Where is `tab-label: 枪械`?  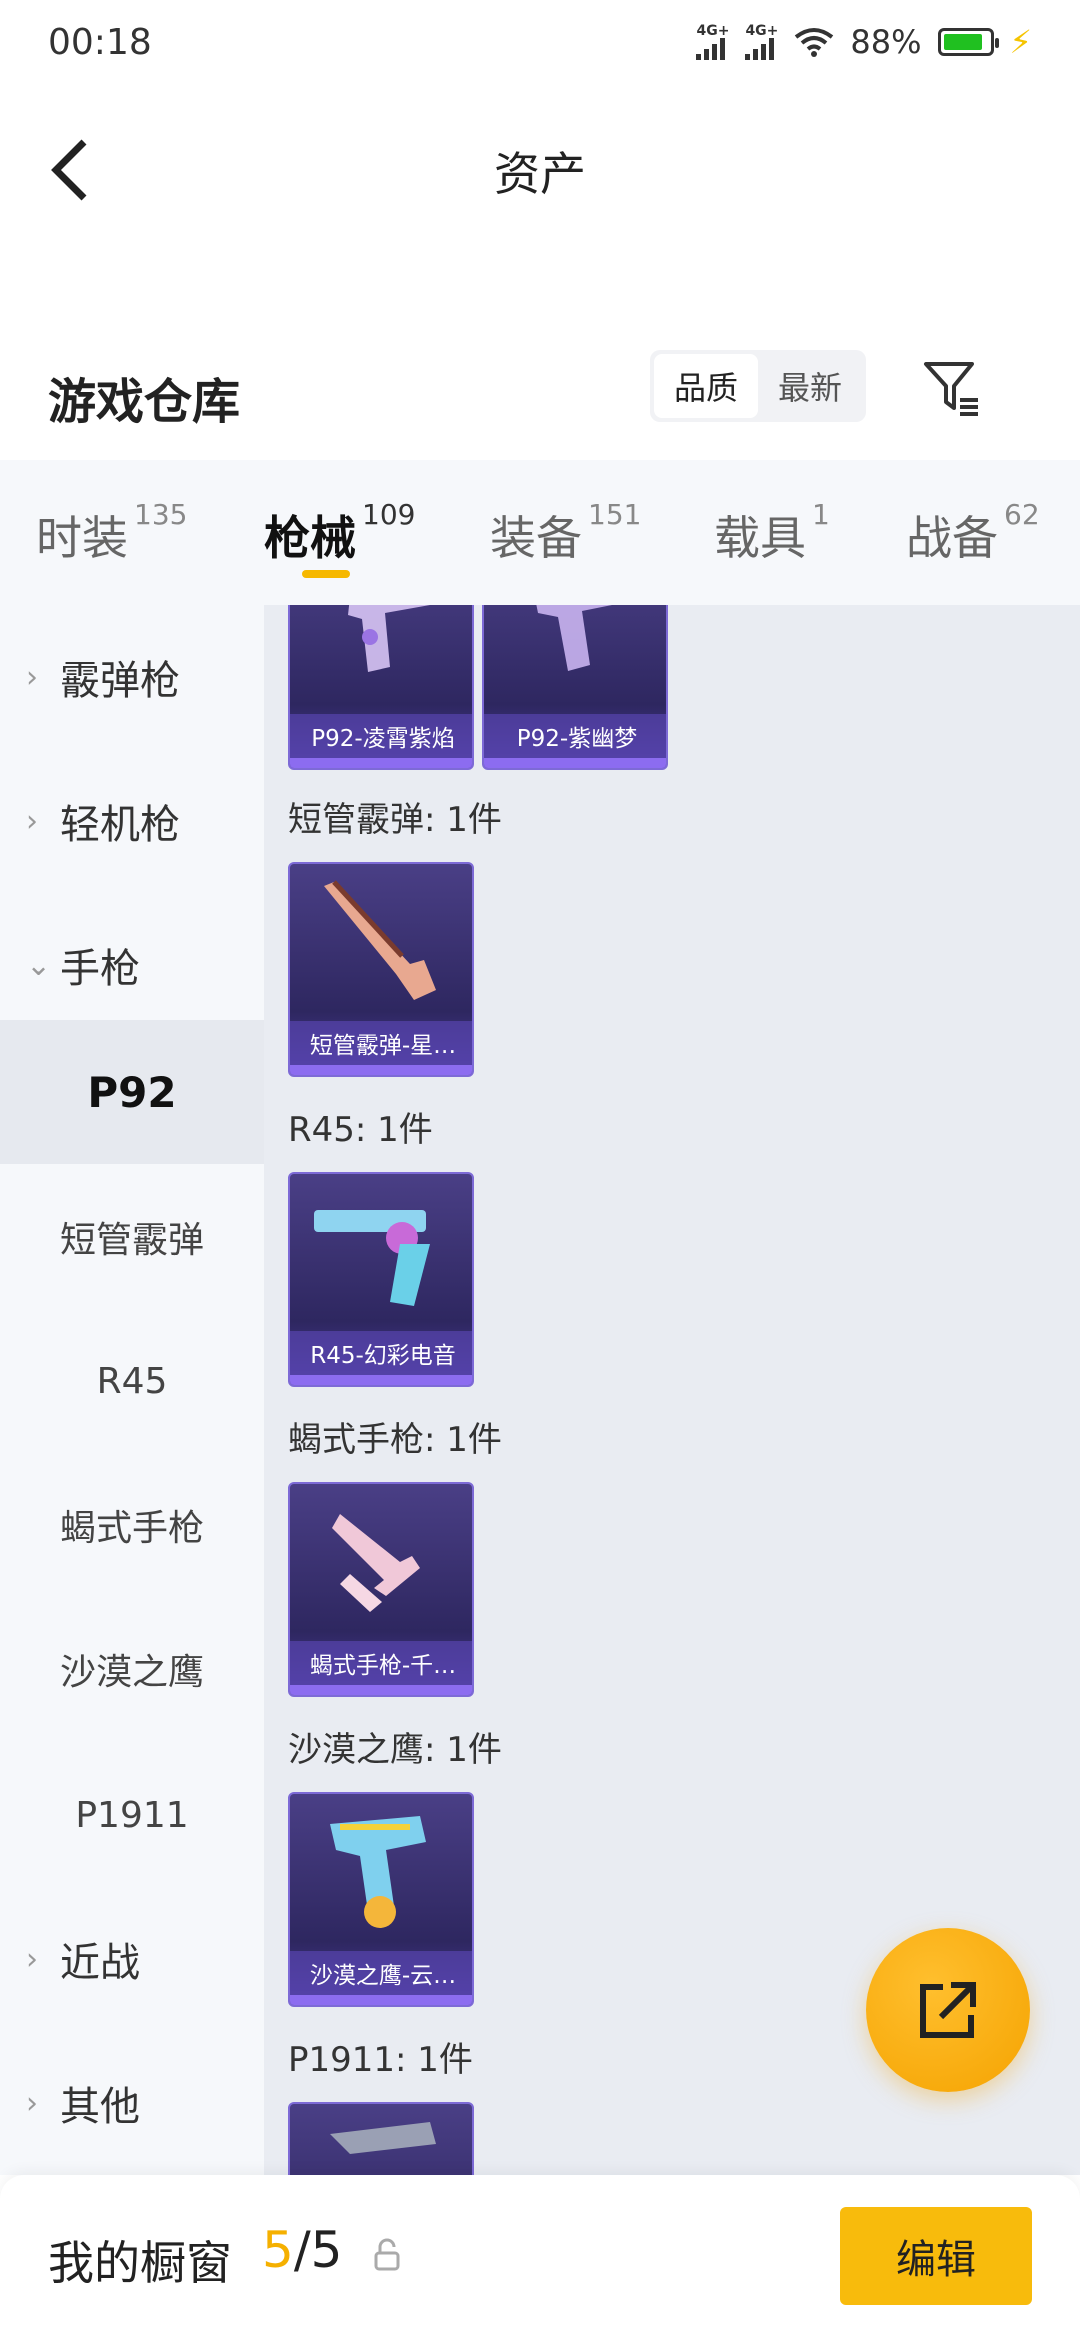 tab-label: 枪械 is located at coordinates (310, 538).